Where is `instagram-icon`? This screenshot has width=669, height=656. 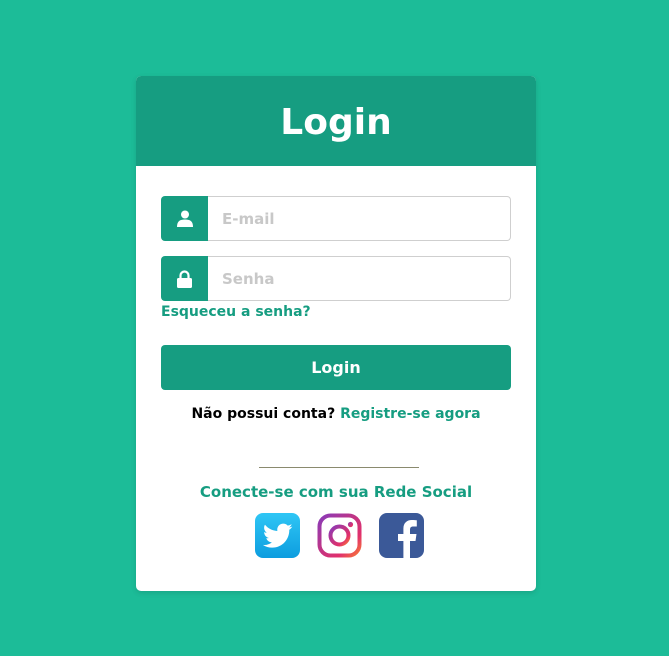 instagram-icon is located at coordinates (339, 535).